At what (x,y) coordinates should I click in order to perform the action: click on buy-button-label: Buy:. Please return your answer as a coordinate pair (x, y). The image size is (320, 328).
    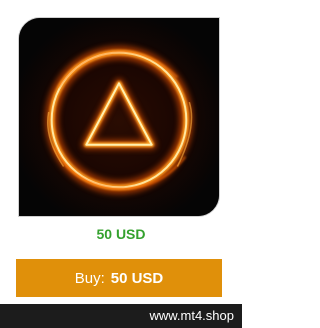
    Looking at the image, I should click on (89, 278).